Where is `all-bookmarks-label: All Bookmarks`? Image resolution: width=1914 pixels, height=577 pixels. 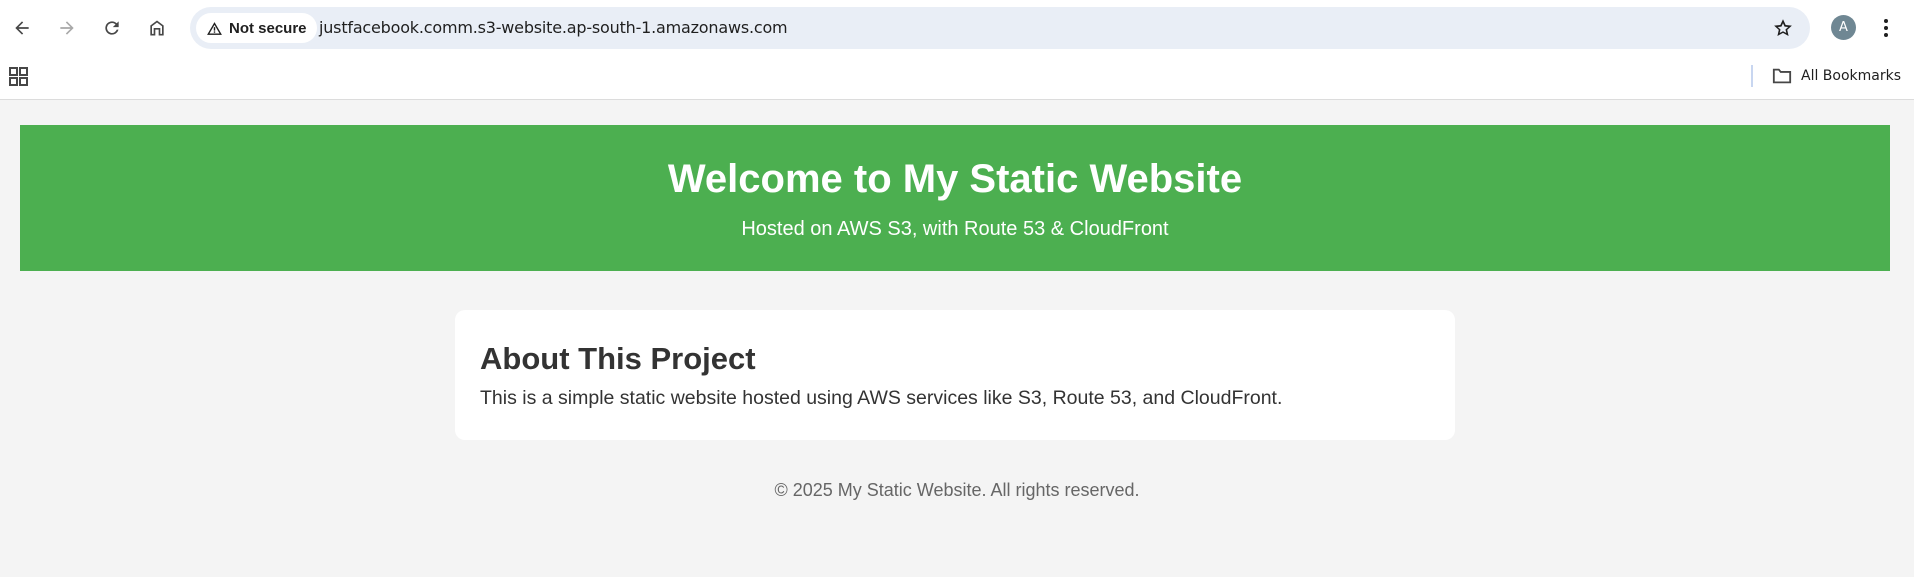
all-bookmarks-label: All Bookmarks is located at coordinates (1851, 76).